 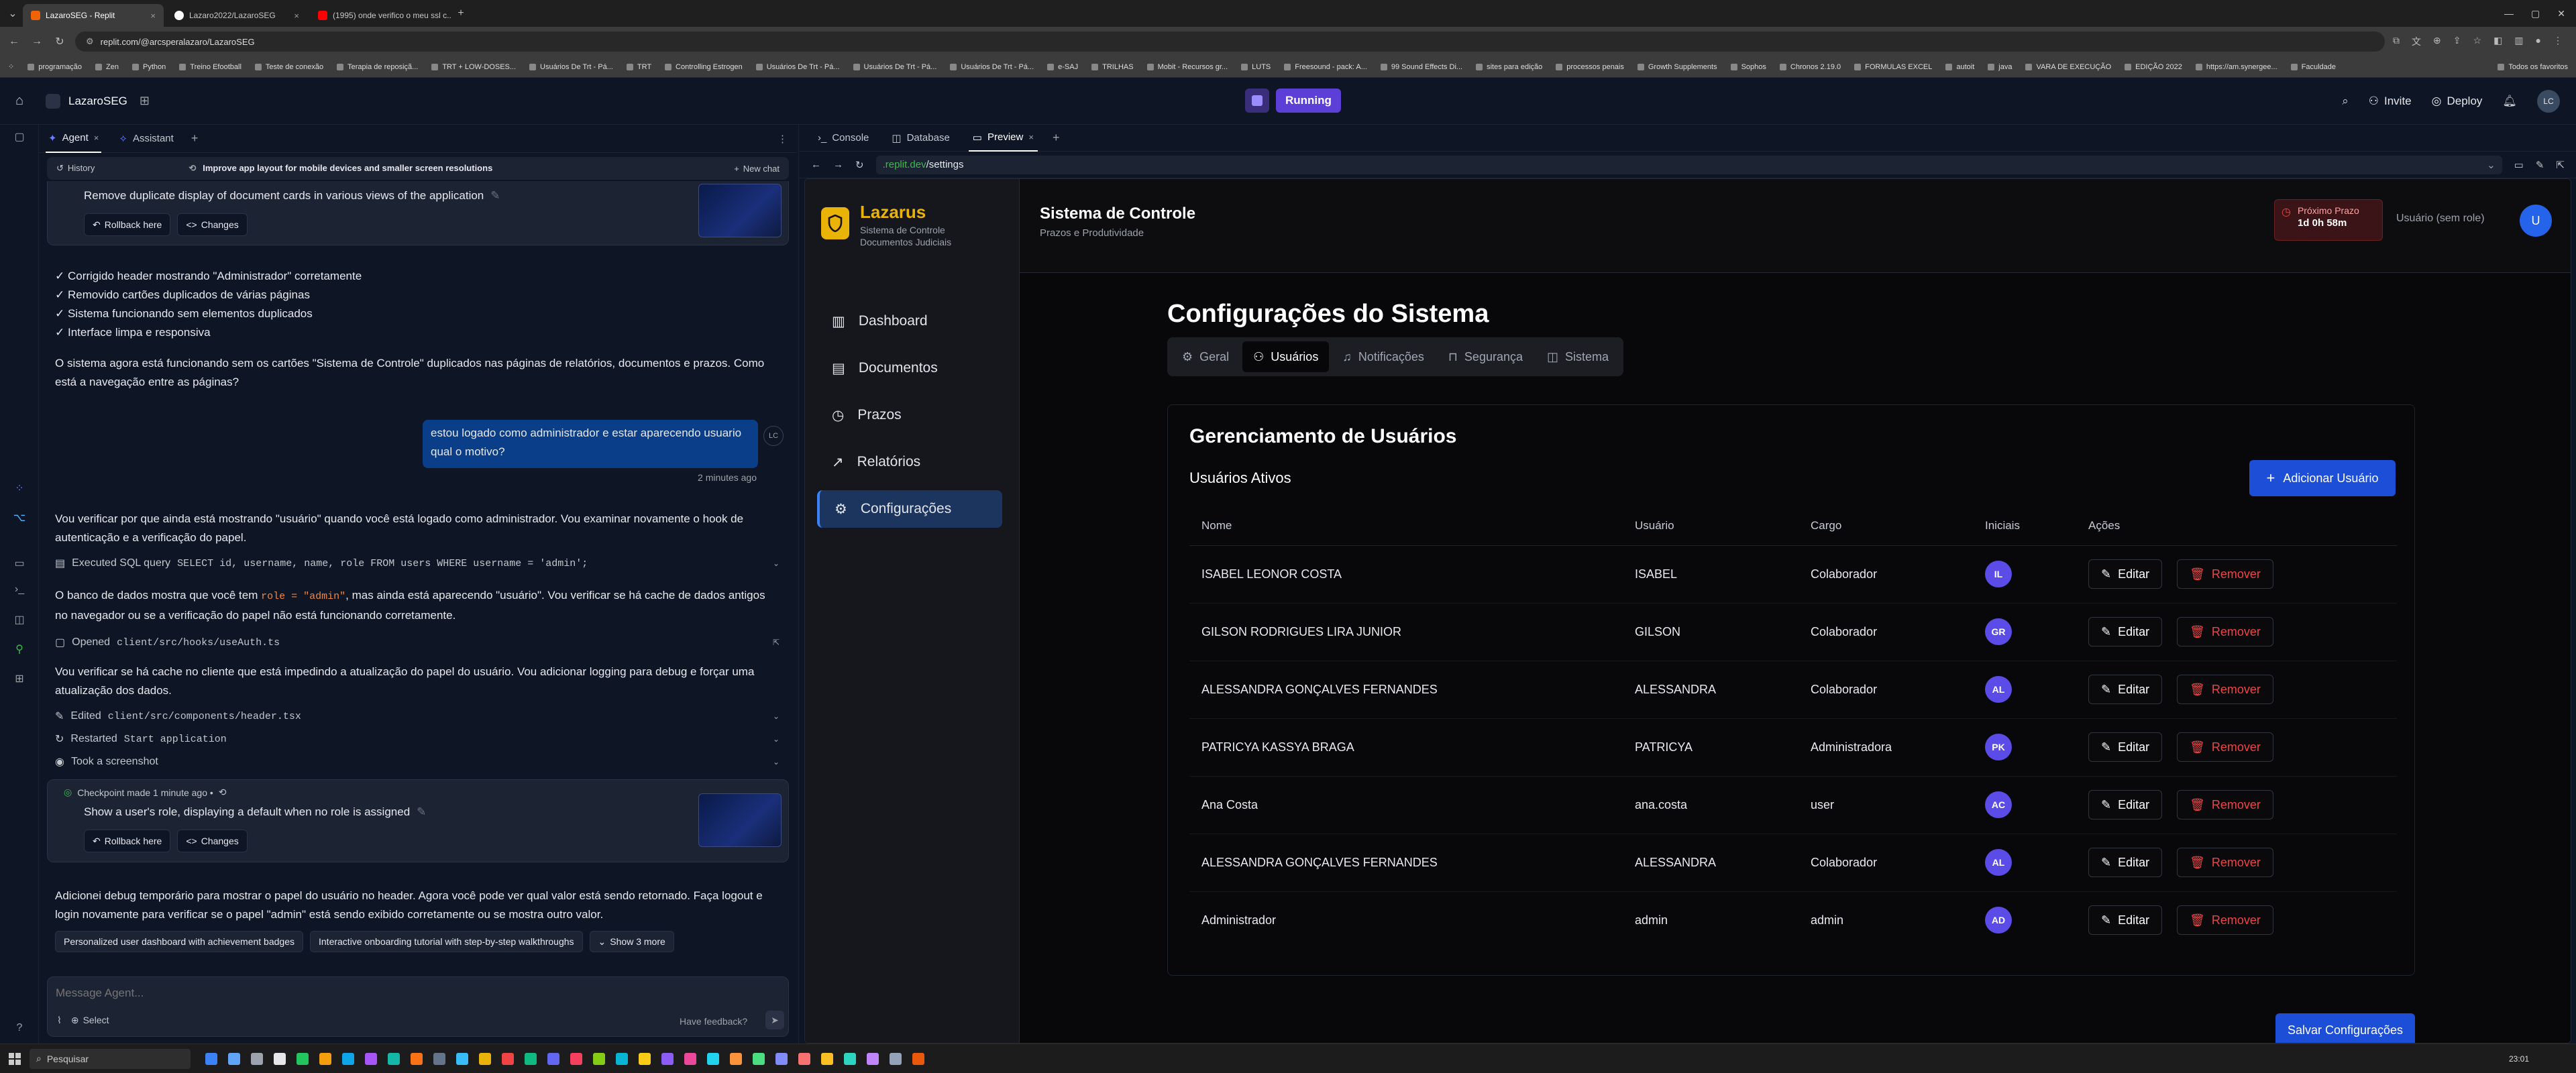 What do you see at coordinates (1748, 67) in the screenshot?
I see `bookmark-item: Sophos` at bounding box center [1748, 67].